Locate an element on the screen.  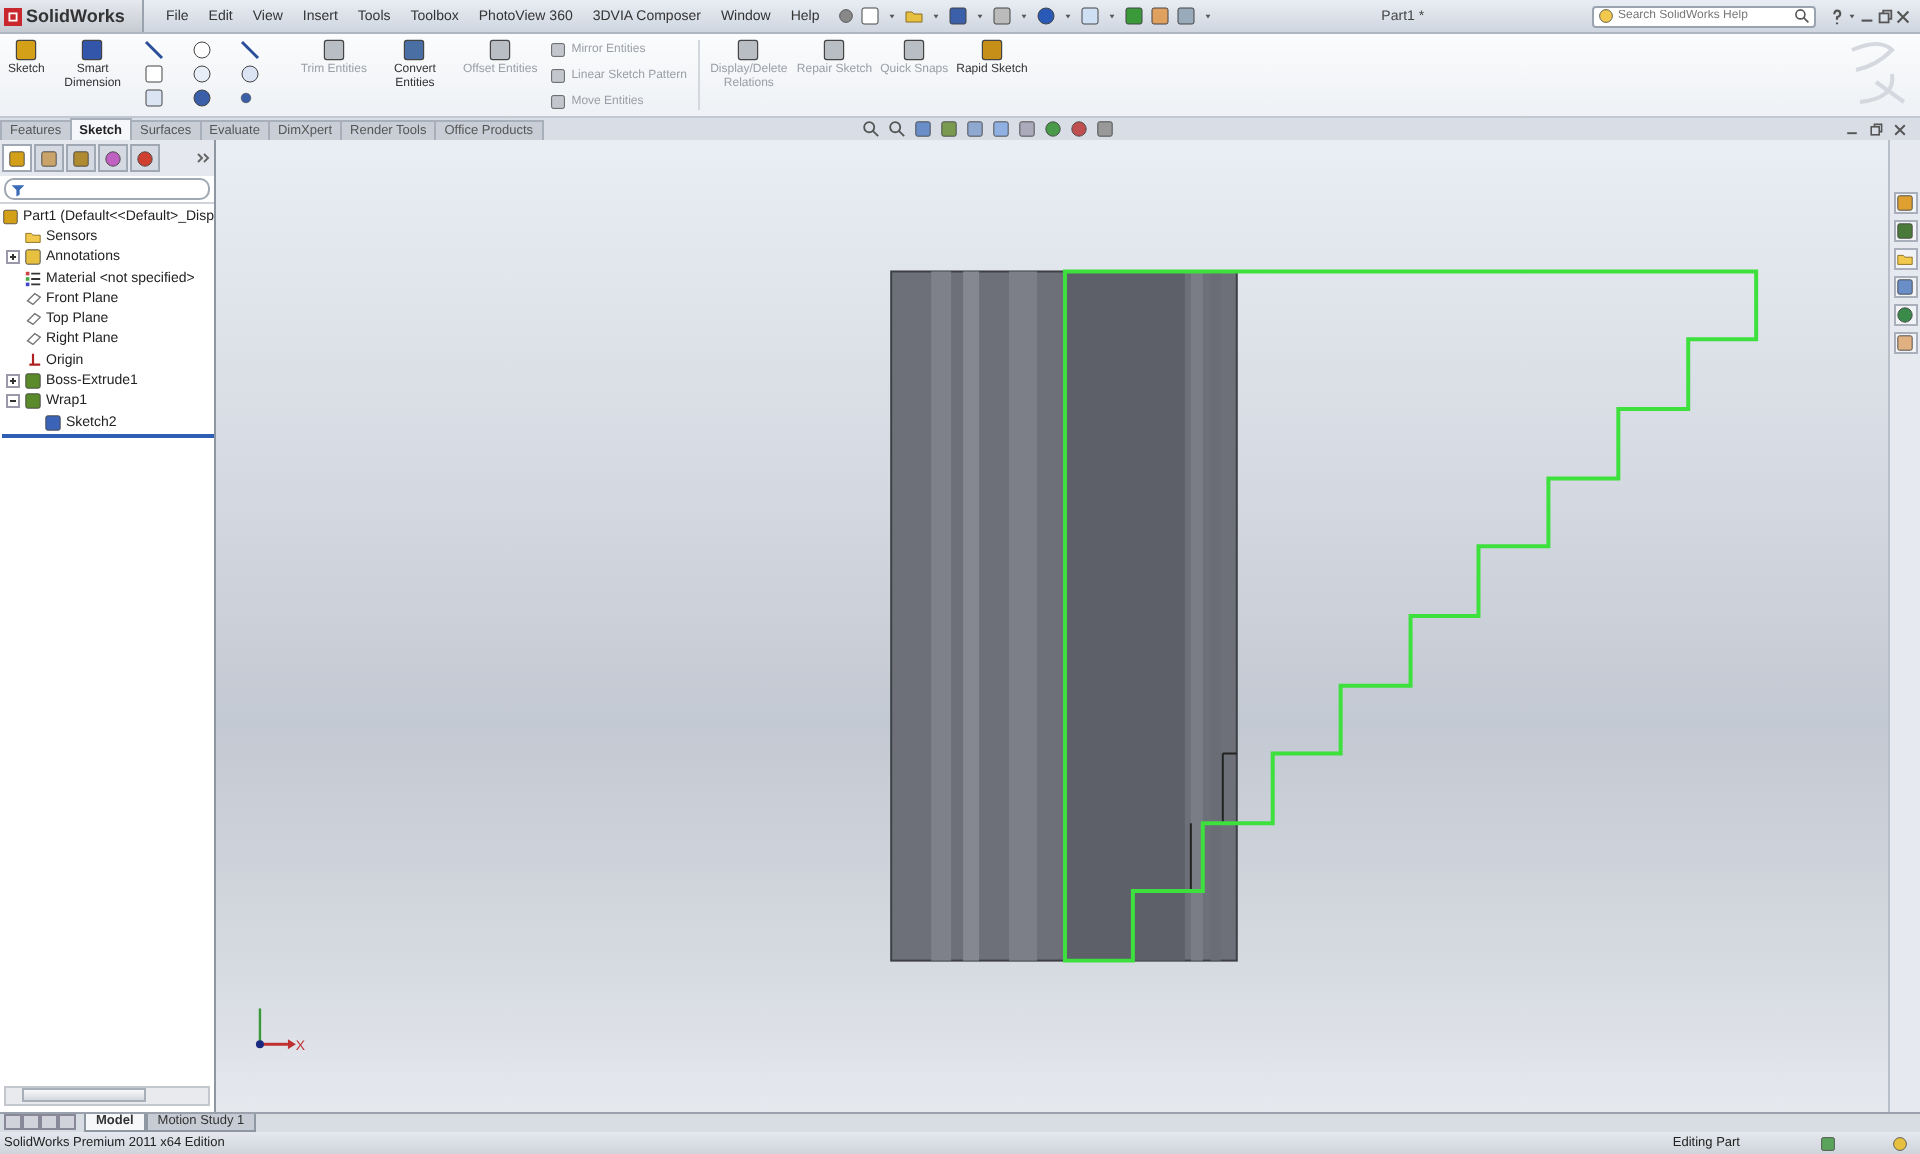
appearances-button is located at coordinates (1905, 315).